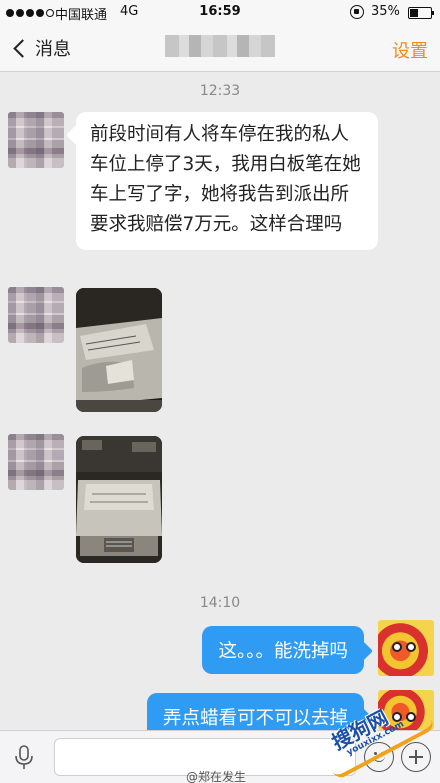 The height and width of the screenshot is (783, 440). I want to click on nav-bar: 消息 设置, so click(220, 49).